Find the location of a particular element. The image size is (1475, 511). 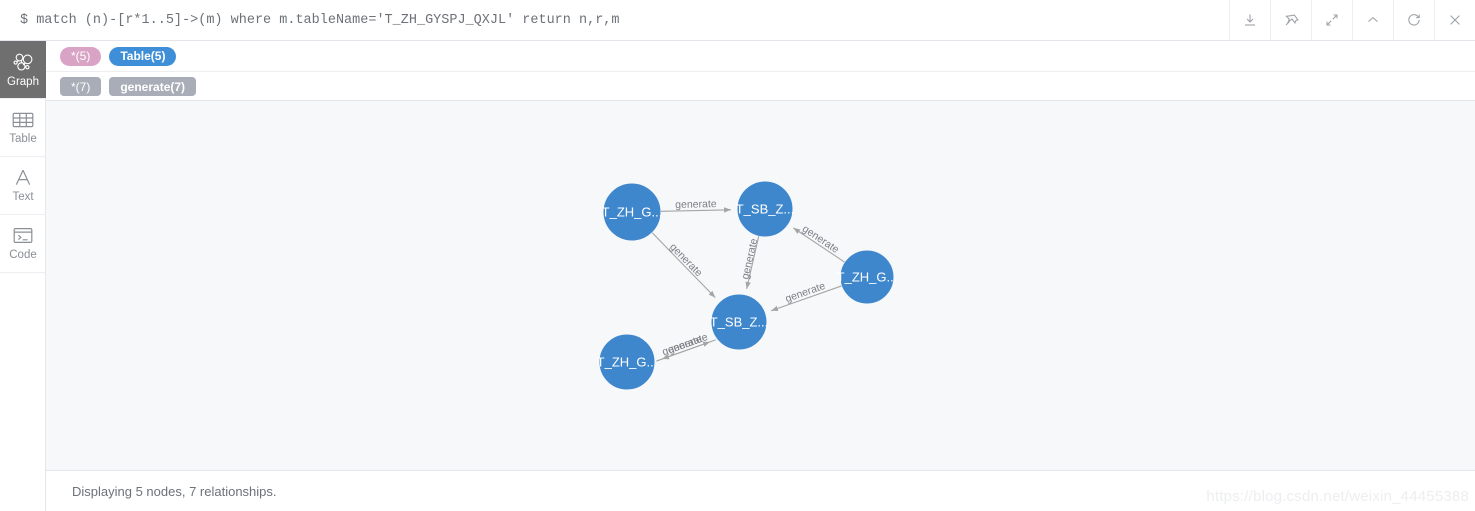

sidebar-item-label: Code is located at coordinates (23, 255).